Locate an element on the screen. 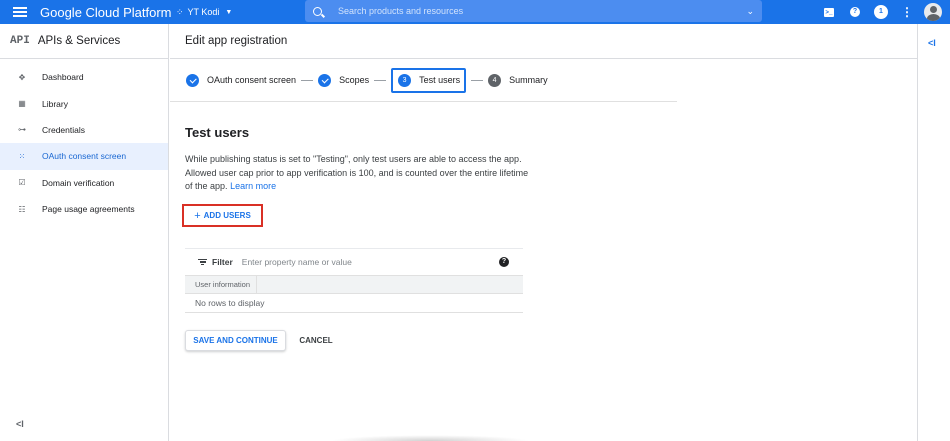  sidebar-item-credentials: ⊶ Credentials is located at coordinates (84, 130).